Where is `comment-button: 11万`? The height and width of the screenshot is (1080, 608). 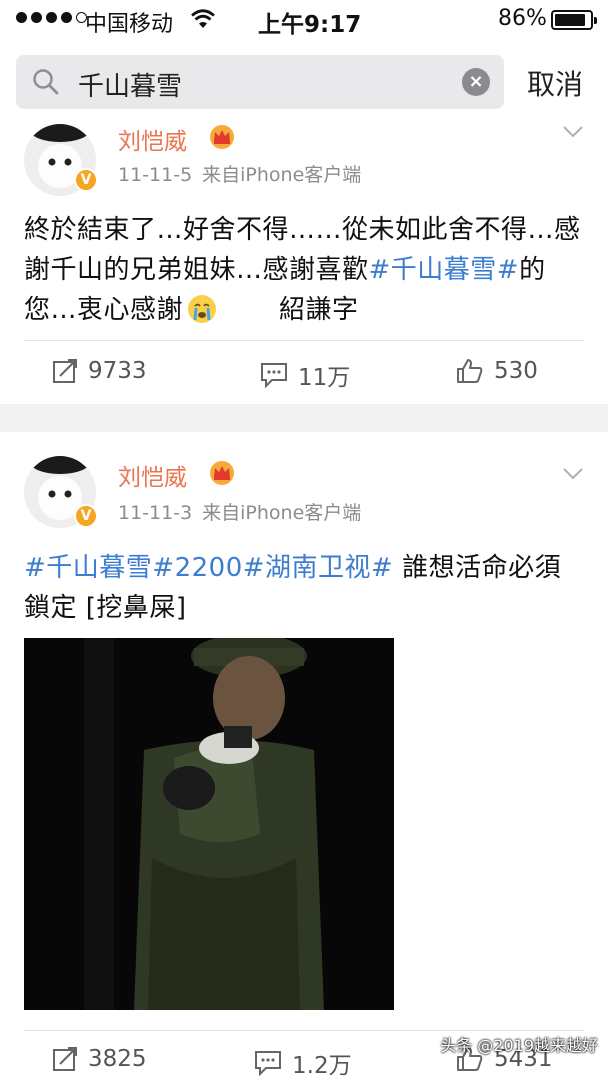
comment-button: 11万 is located at coordinates (305, 375).